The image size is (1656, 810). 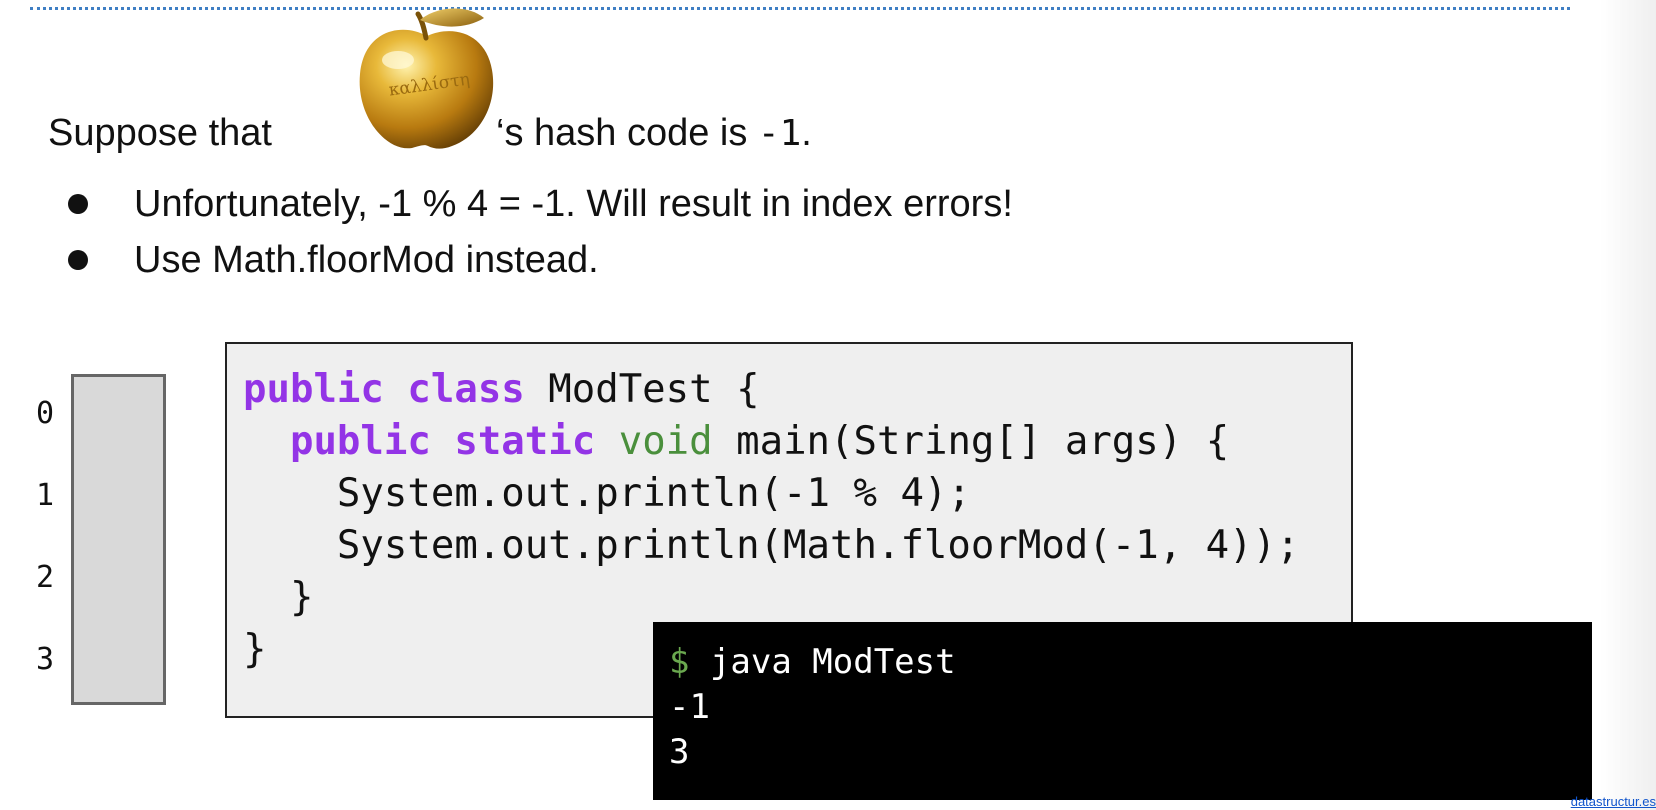 What do you see at coordinates (779, 133) in the screenshot?
I see `hash-code-value: -1` at bounding box center [779, 133].